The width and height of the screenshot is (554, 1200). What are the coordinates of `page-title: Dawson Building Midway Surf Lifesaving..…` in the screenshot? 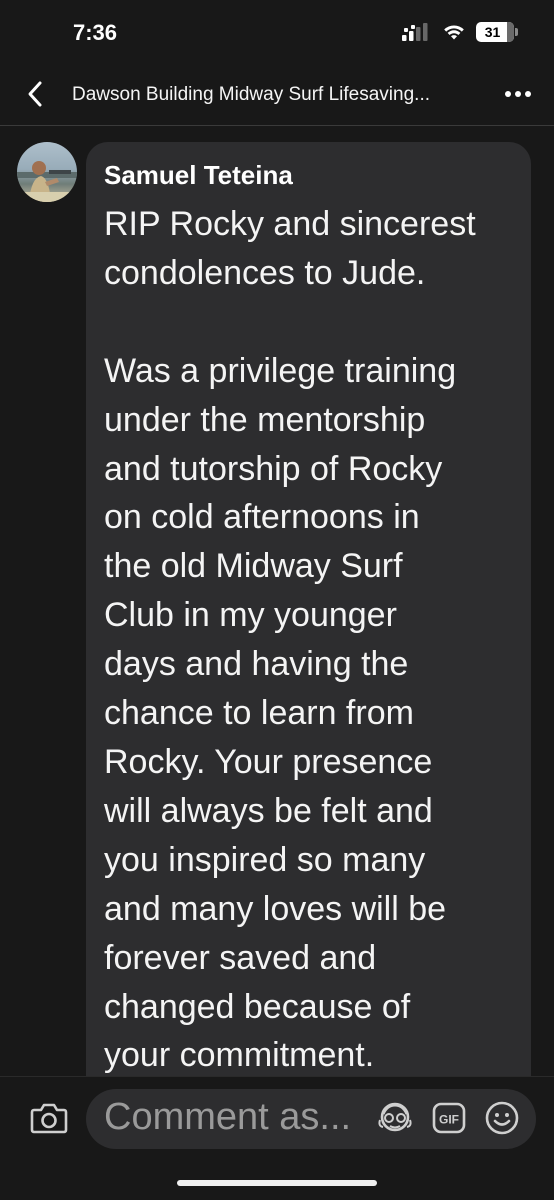 It's located at (251, 94).